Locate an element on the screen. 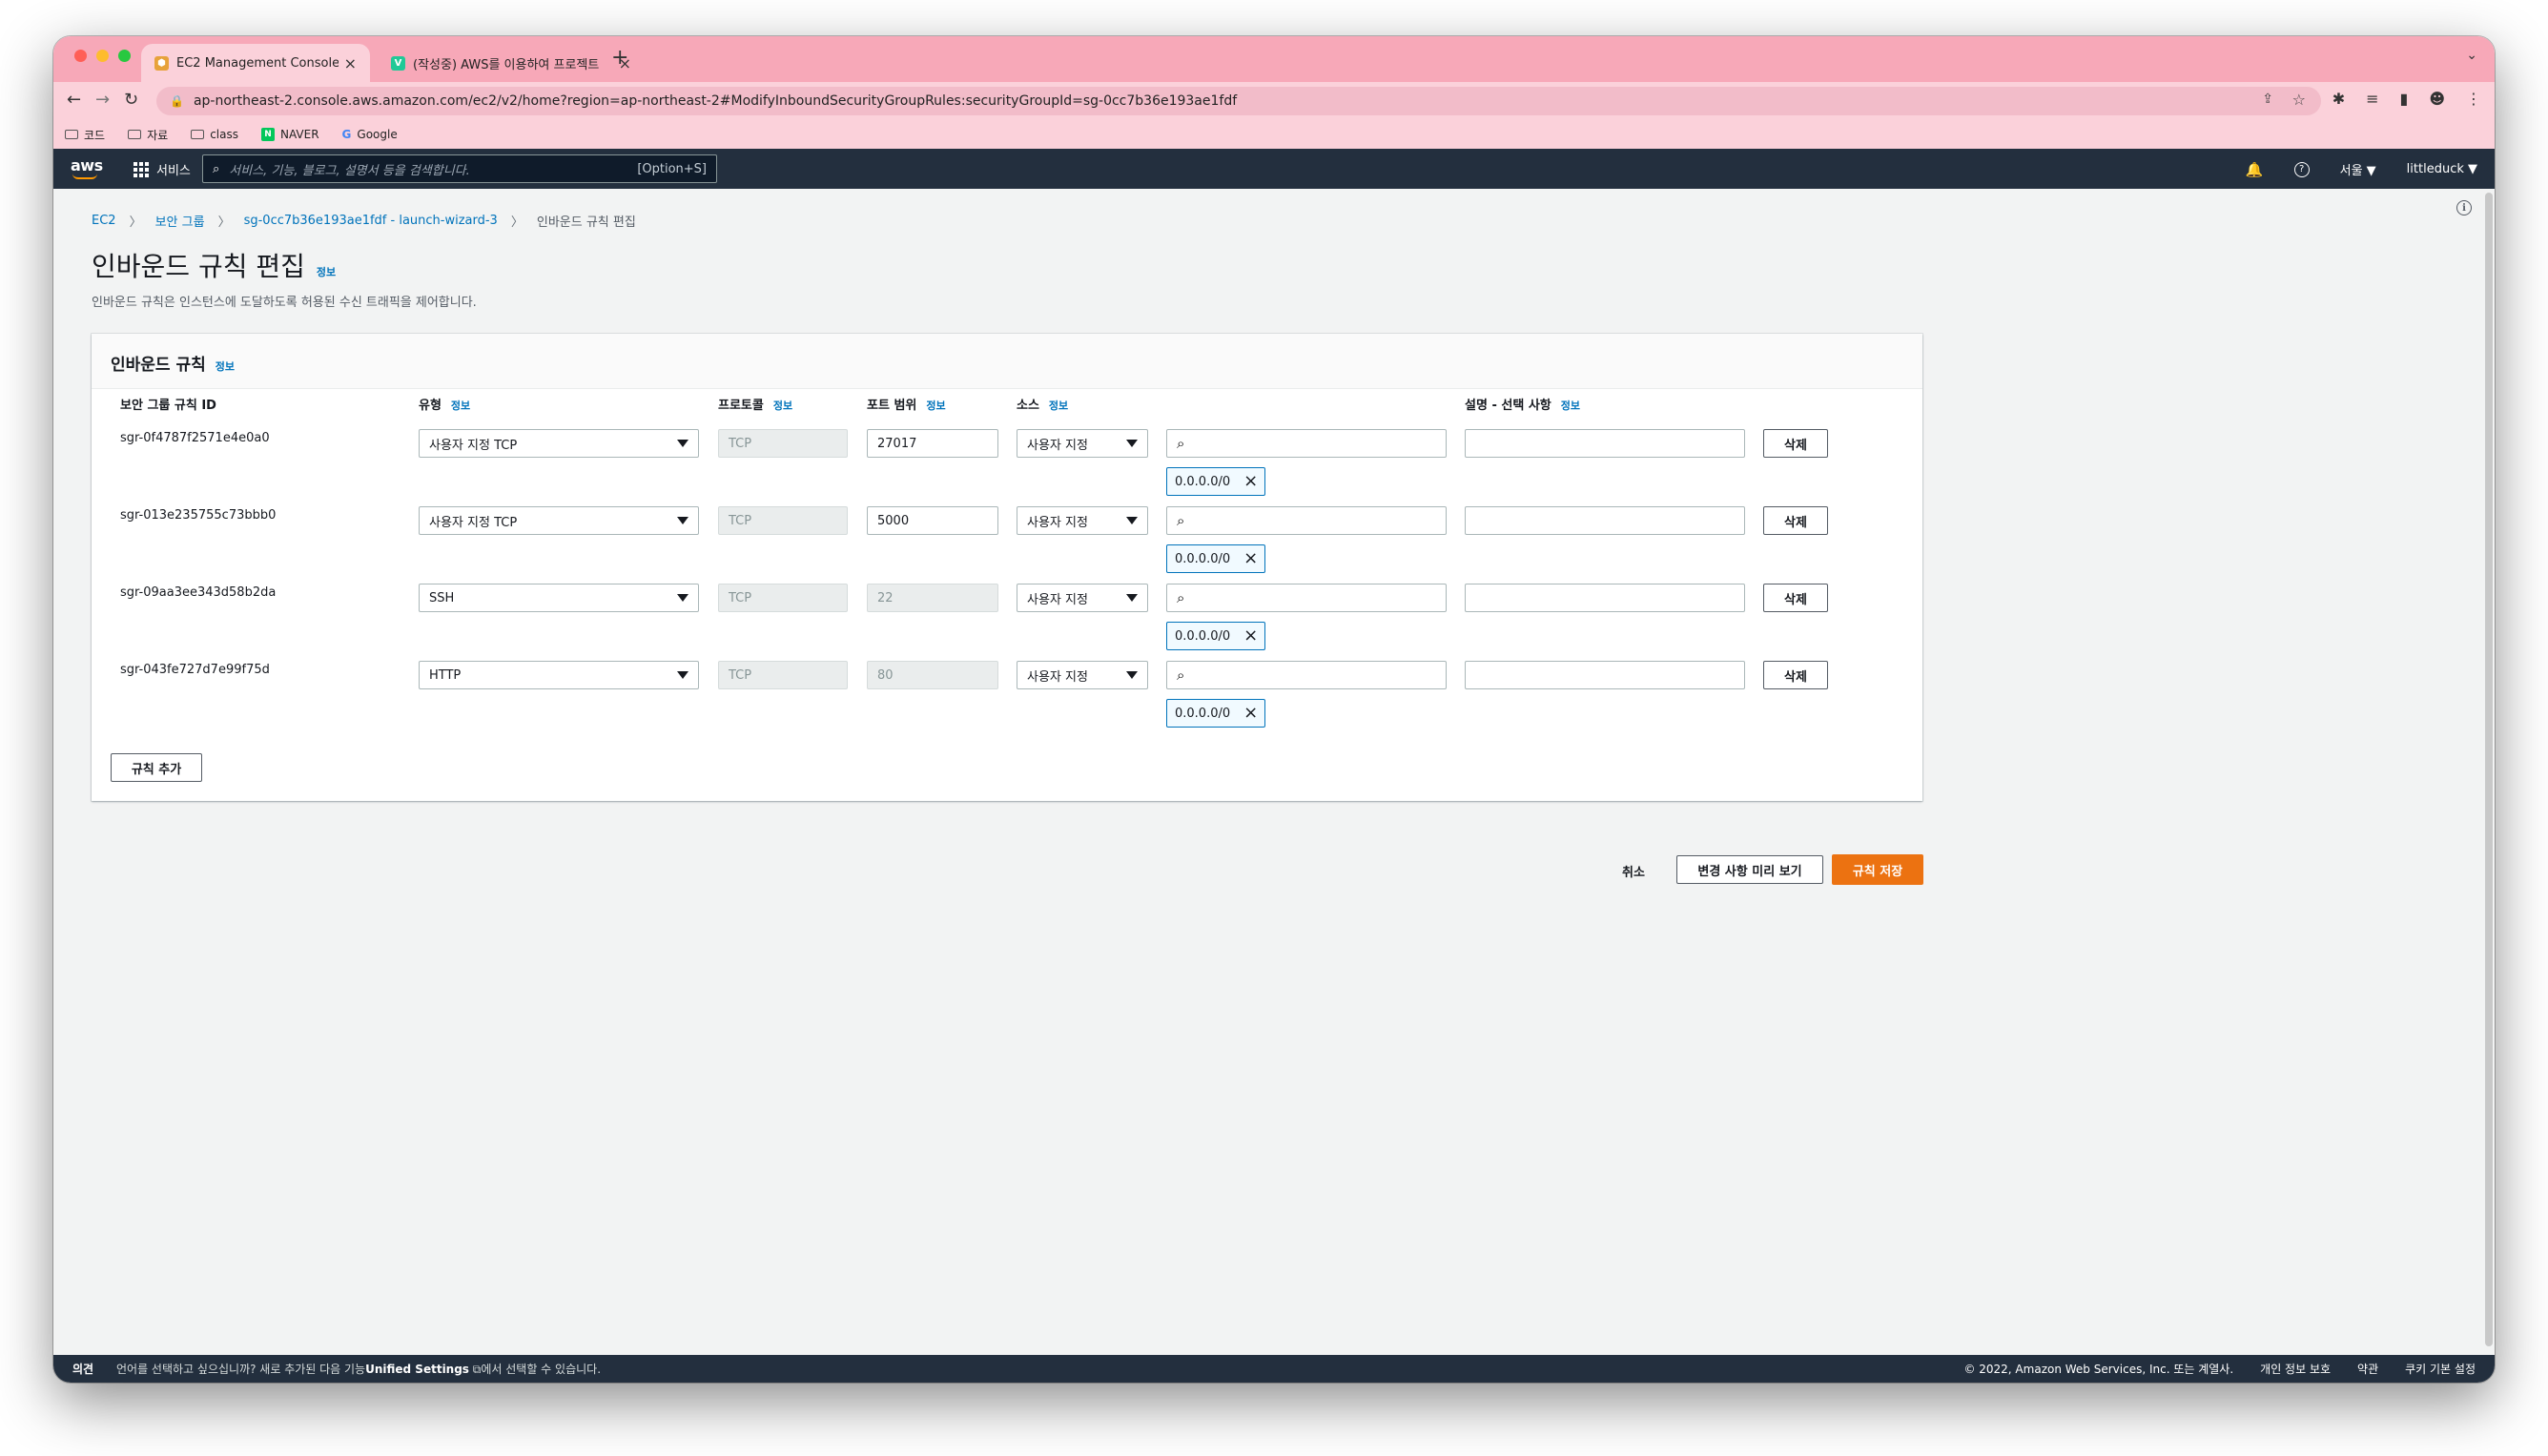 Image resolution: width=2548 pixels, height=1456 pixels. maximize-window-button is located at coordinates (125, 56).